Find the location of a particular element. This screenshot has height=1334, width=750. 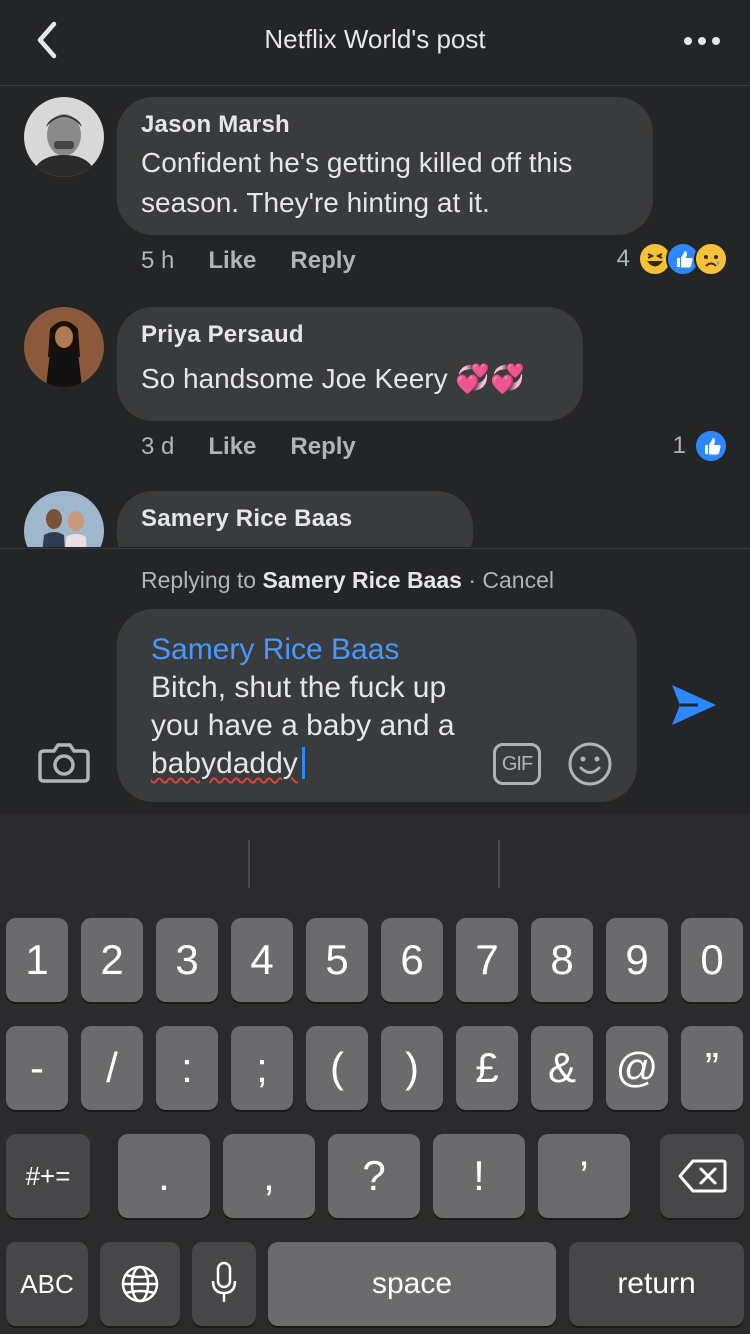

reaction-summary: 1 is located at coordinates (700, 446).